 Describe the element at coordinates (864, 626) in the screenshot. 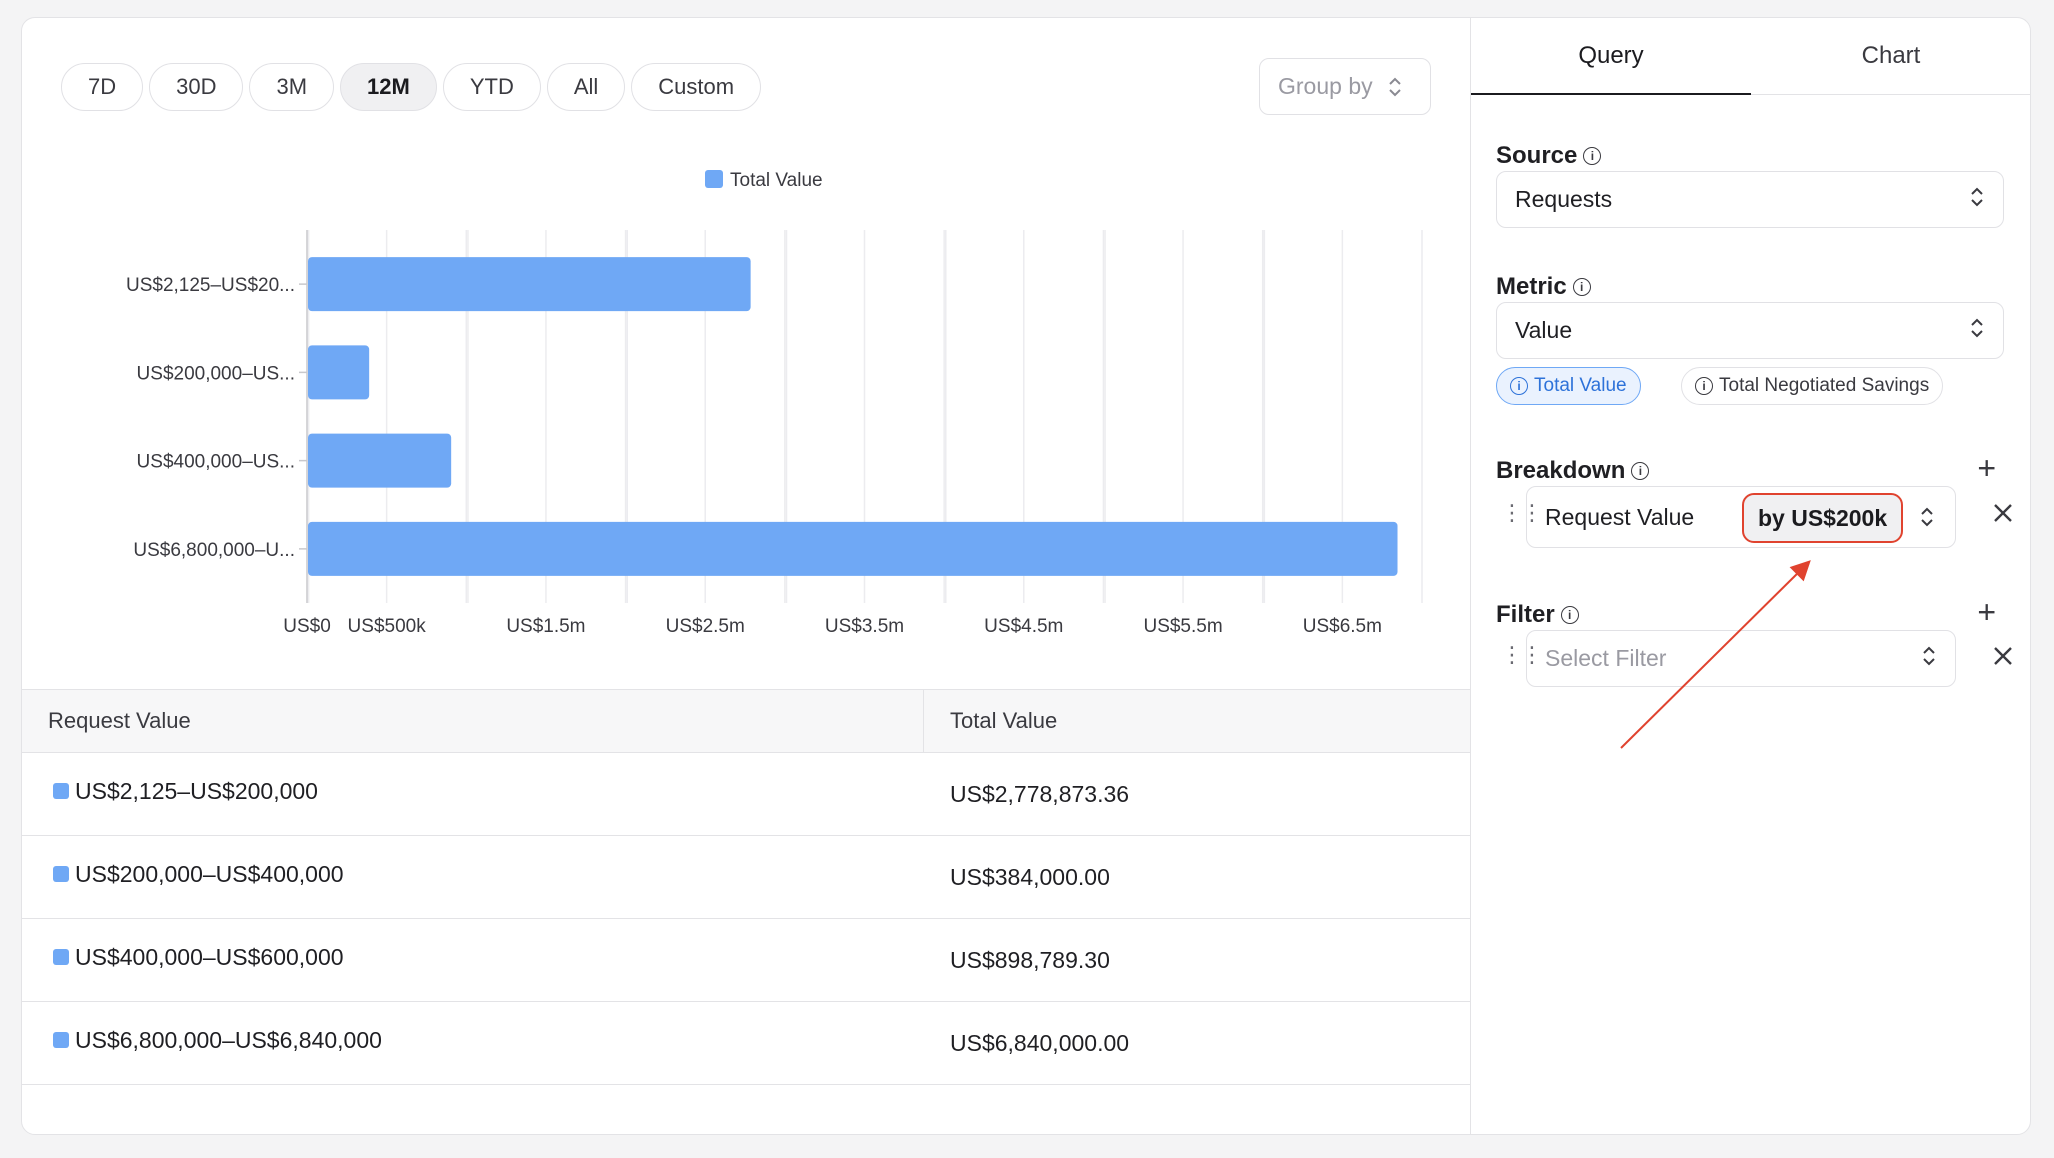

I see `x-tick-label: US$3.5m` at that location.